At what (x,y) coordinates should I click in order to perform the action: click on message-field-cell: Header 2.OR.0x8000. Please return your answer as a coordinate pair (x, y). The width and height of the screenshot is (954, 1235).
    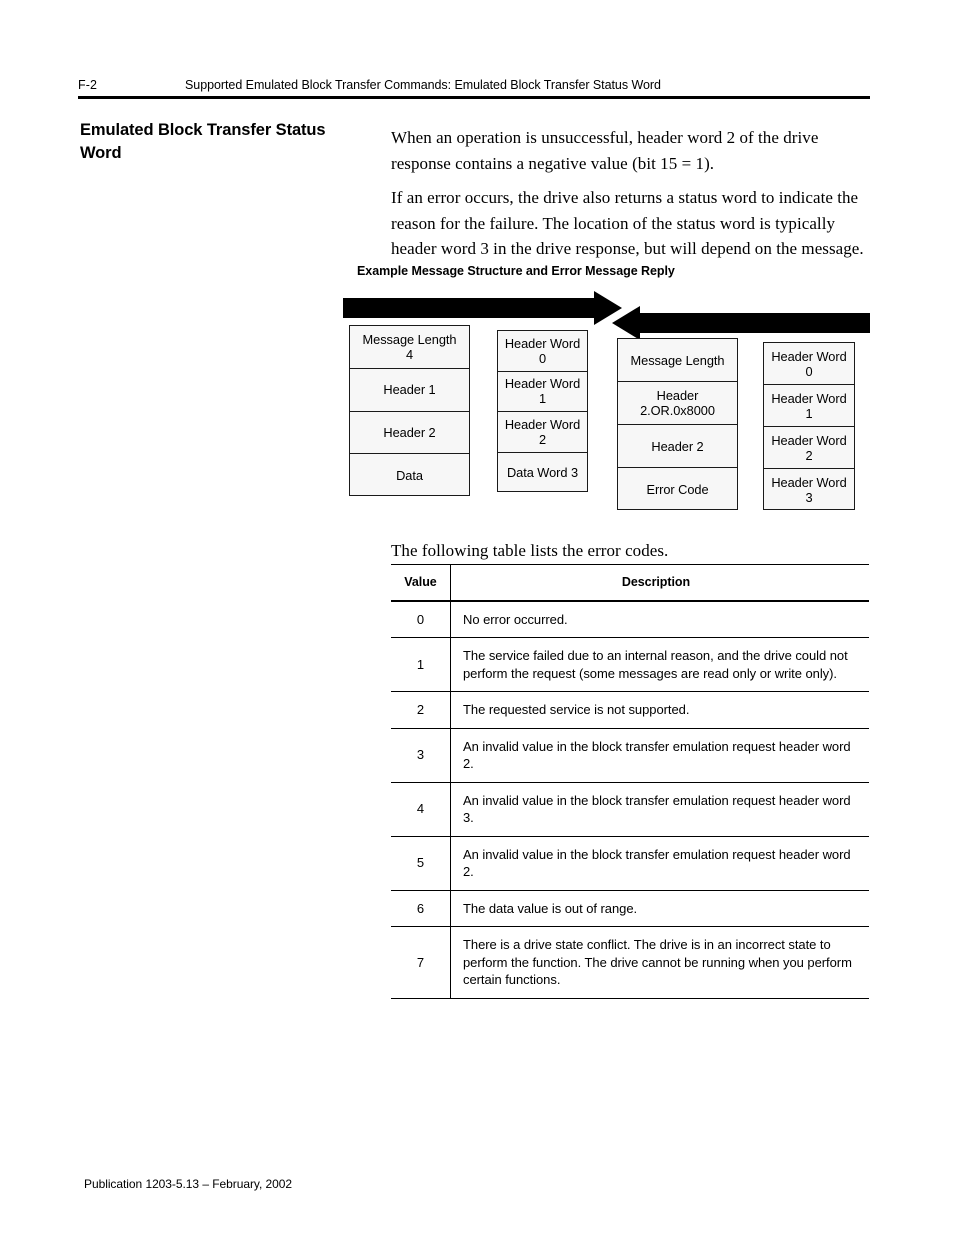
    Looking at the image, I should click on (677, 403).